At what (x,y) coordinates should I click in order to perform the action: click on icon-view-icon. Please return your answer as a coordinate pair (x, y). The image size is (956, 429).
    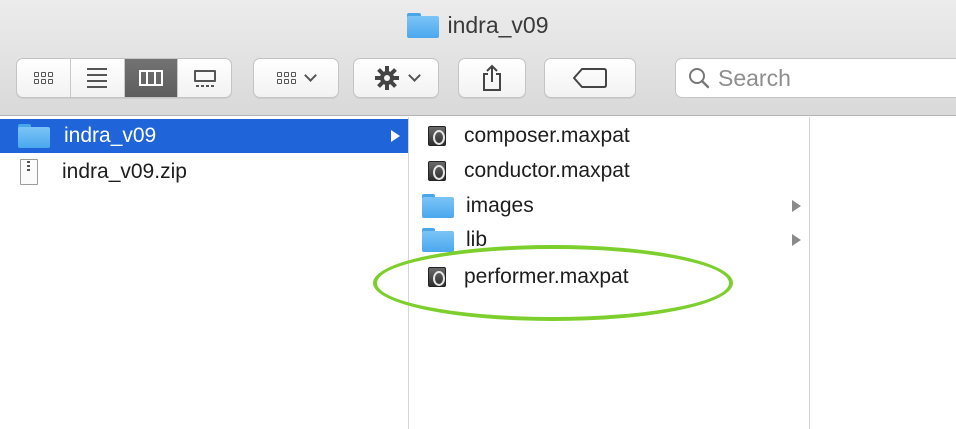
    Looking at the image, I should click on (43, 78).